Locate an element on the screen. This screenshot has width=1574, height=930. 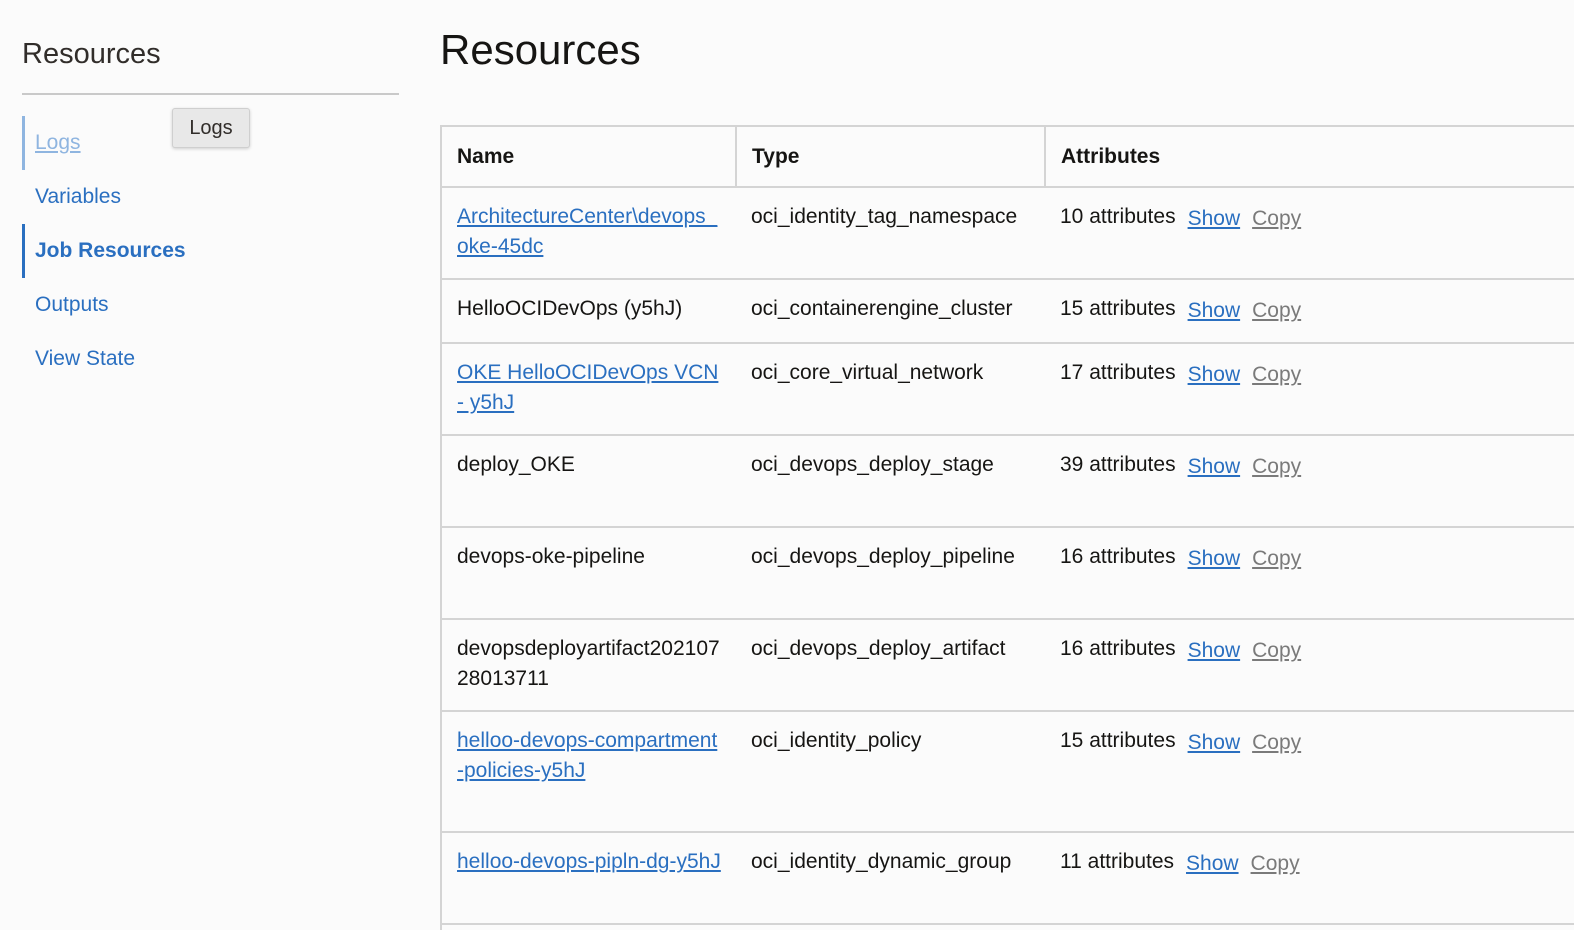
attribute-count: 17 attributes is located at coordinates (1118, 372).